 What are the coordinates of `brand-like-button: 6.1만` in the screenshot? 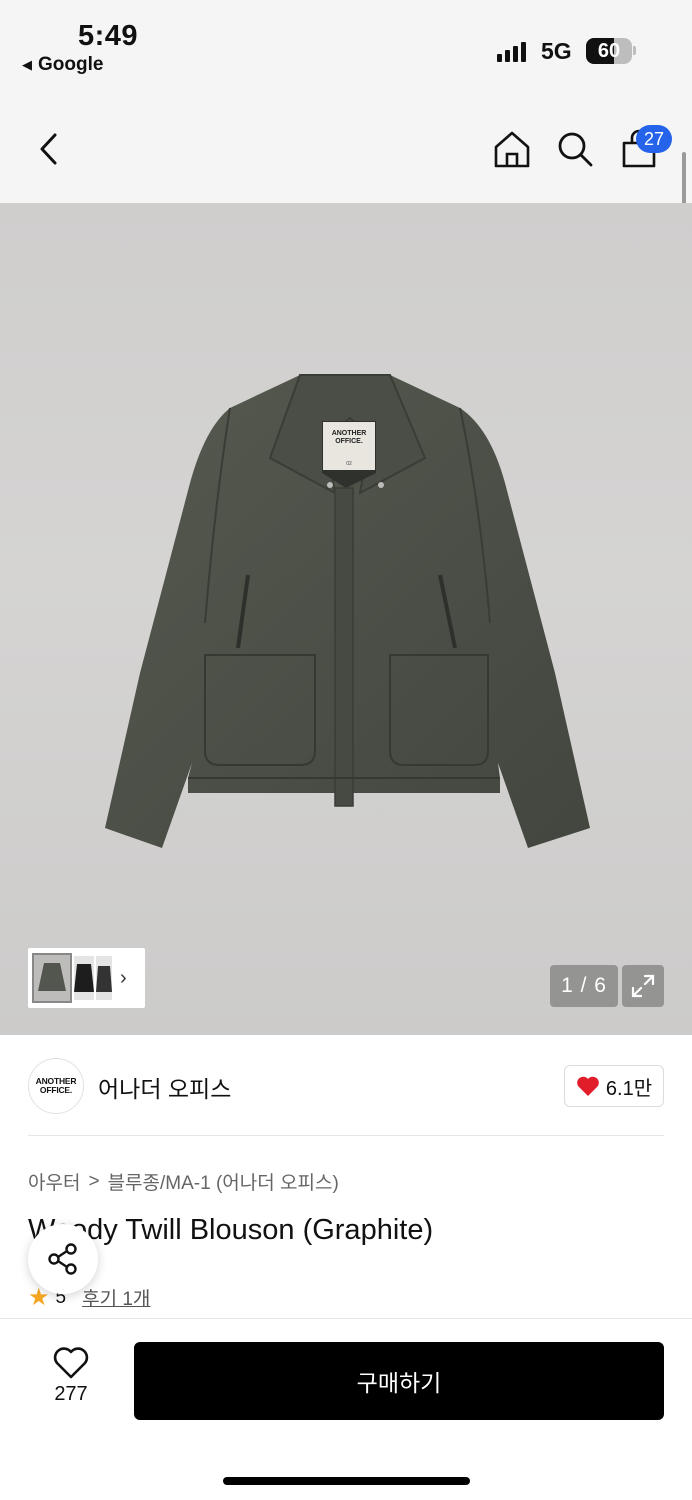 It's located at (614, 1086).